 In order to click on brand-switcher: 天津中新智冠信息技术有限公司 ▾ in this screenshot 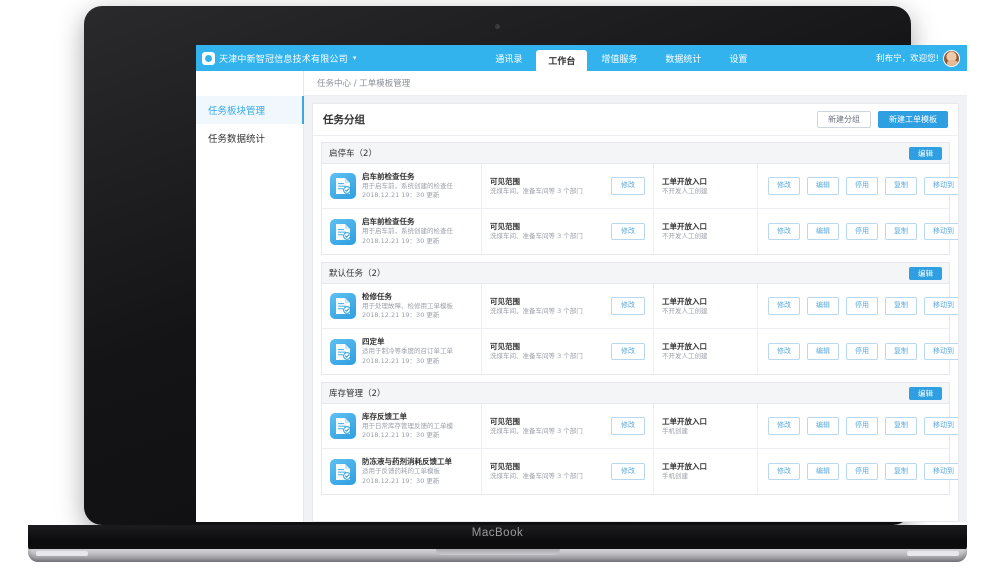, I will do `click(276, 58)`.